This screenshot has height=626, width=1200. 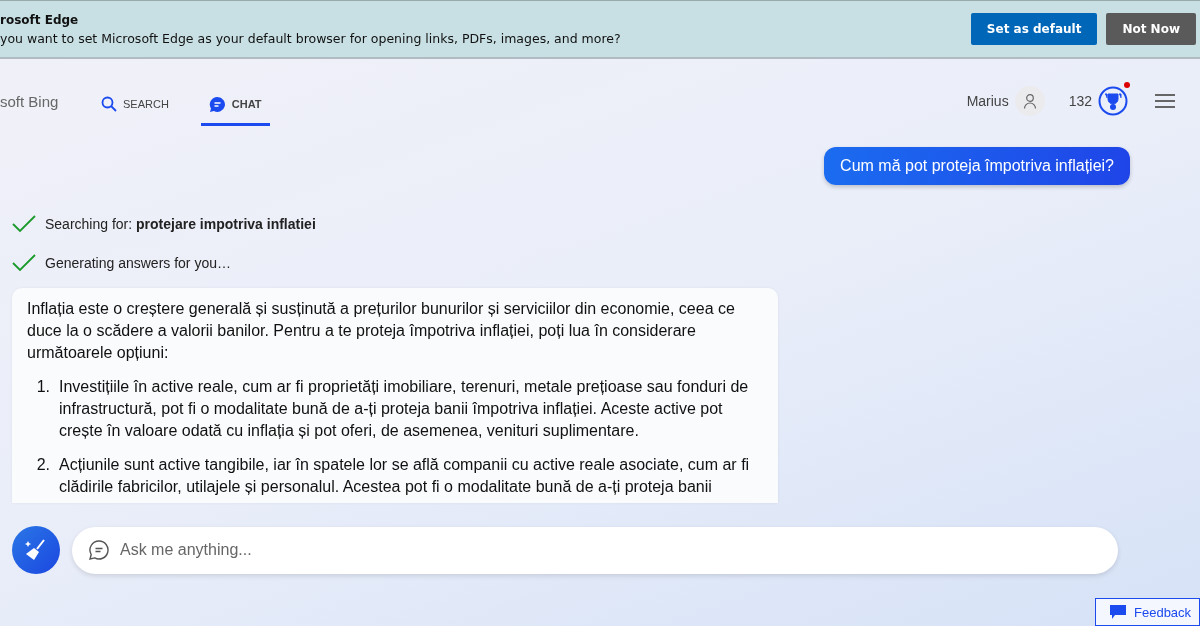 I want to click on answer-paragraph: Inflația este o creștere generală și susținută a prețurilor bunurilor și serviciilor din economie, ceea ce duce la o scădere a valorii banilor. Pentru a te proteja împotriva inflației, poți lua în considerare următoarele opțiuni:, so click(x=381, y=331).